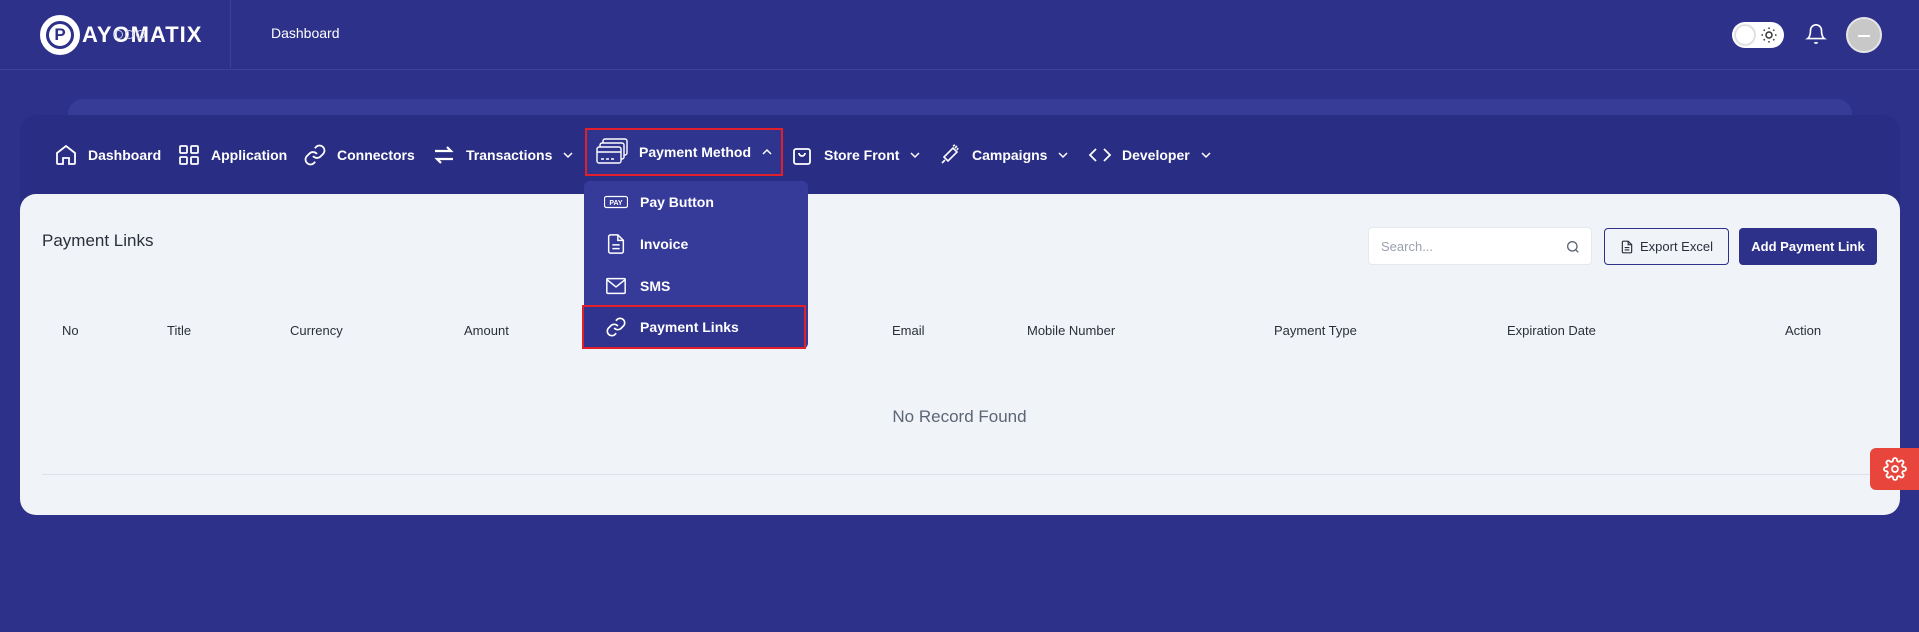 This screenshot has height=632, width=1919. What do you see at coordinates (66, 154) in the screenshot?
I see `home-icon` at bounding box center [66, 154].